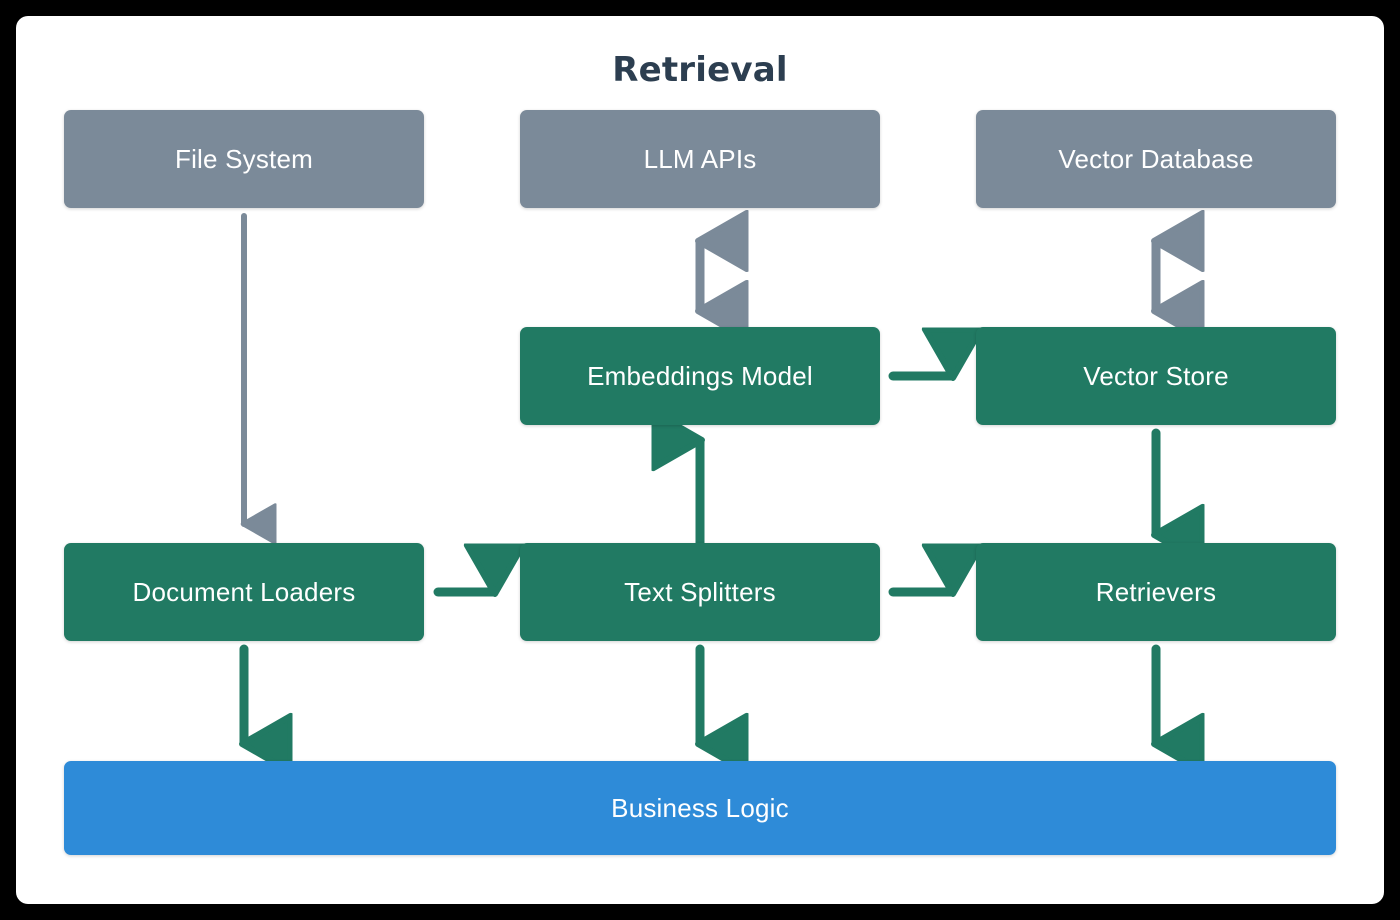 This screenshot has height=920, width=1400. I want to click on node-business-logic: Business Logic, so click(700, 808).